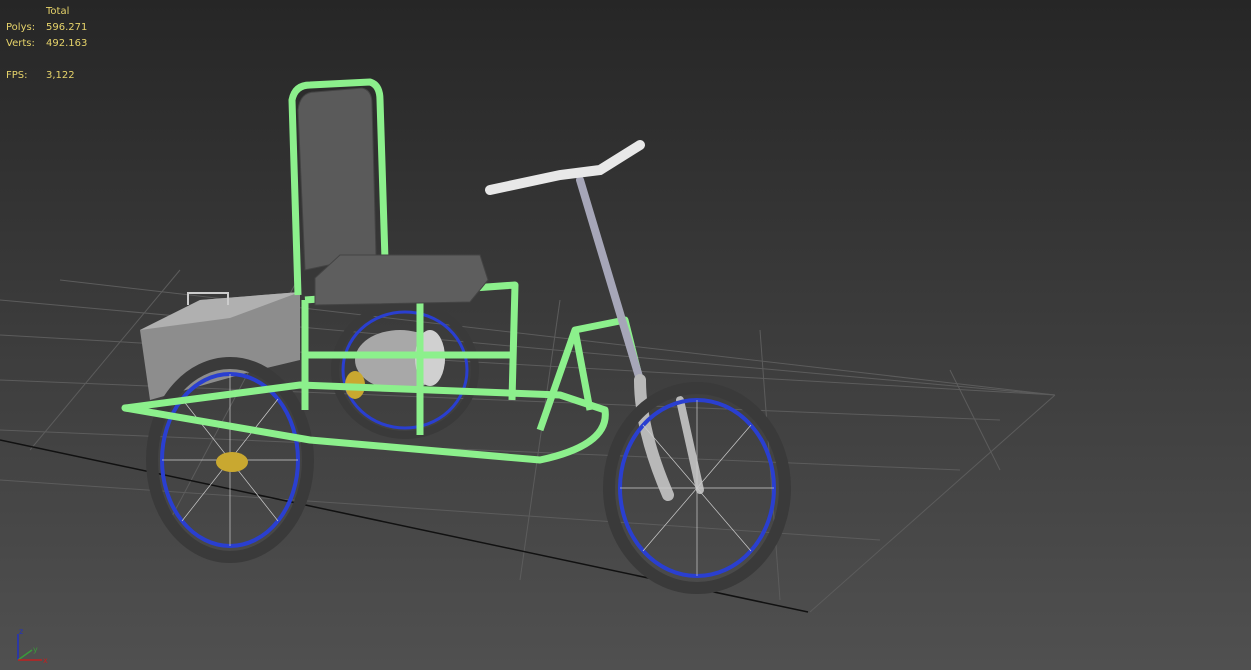 The height and width of the screenshot is (670, 1251). I want to click on steering-fork, so click(594, 320).